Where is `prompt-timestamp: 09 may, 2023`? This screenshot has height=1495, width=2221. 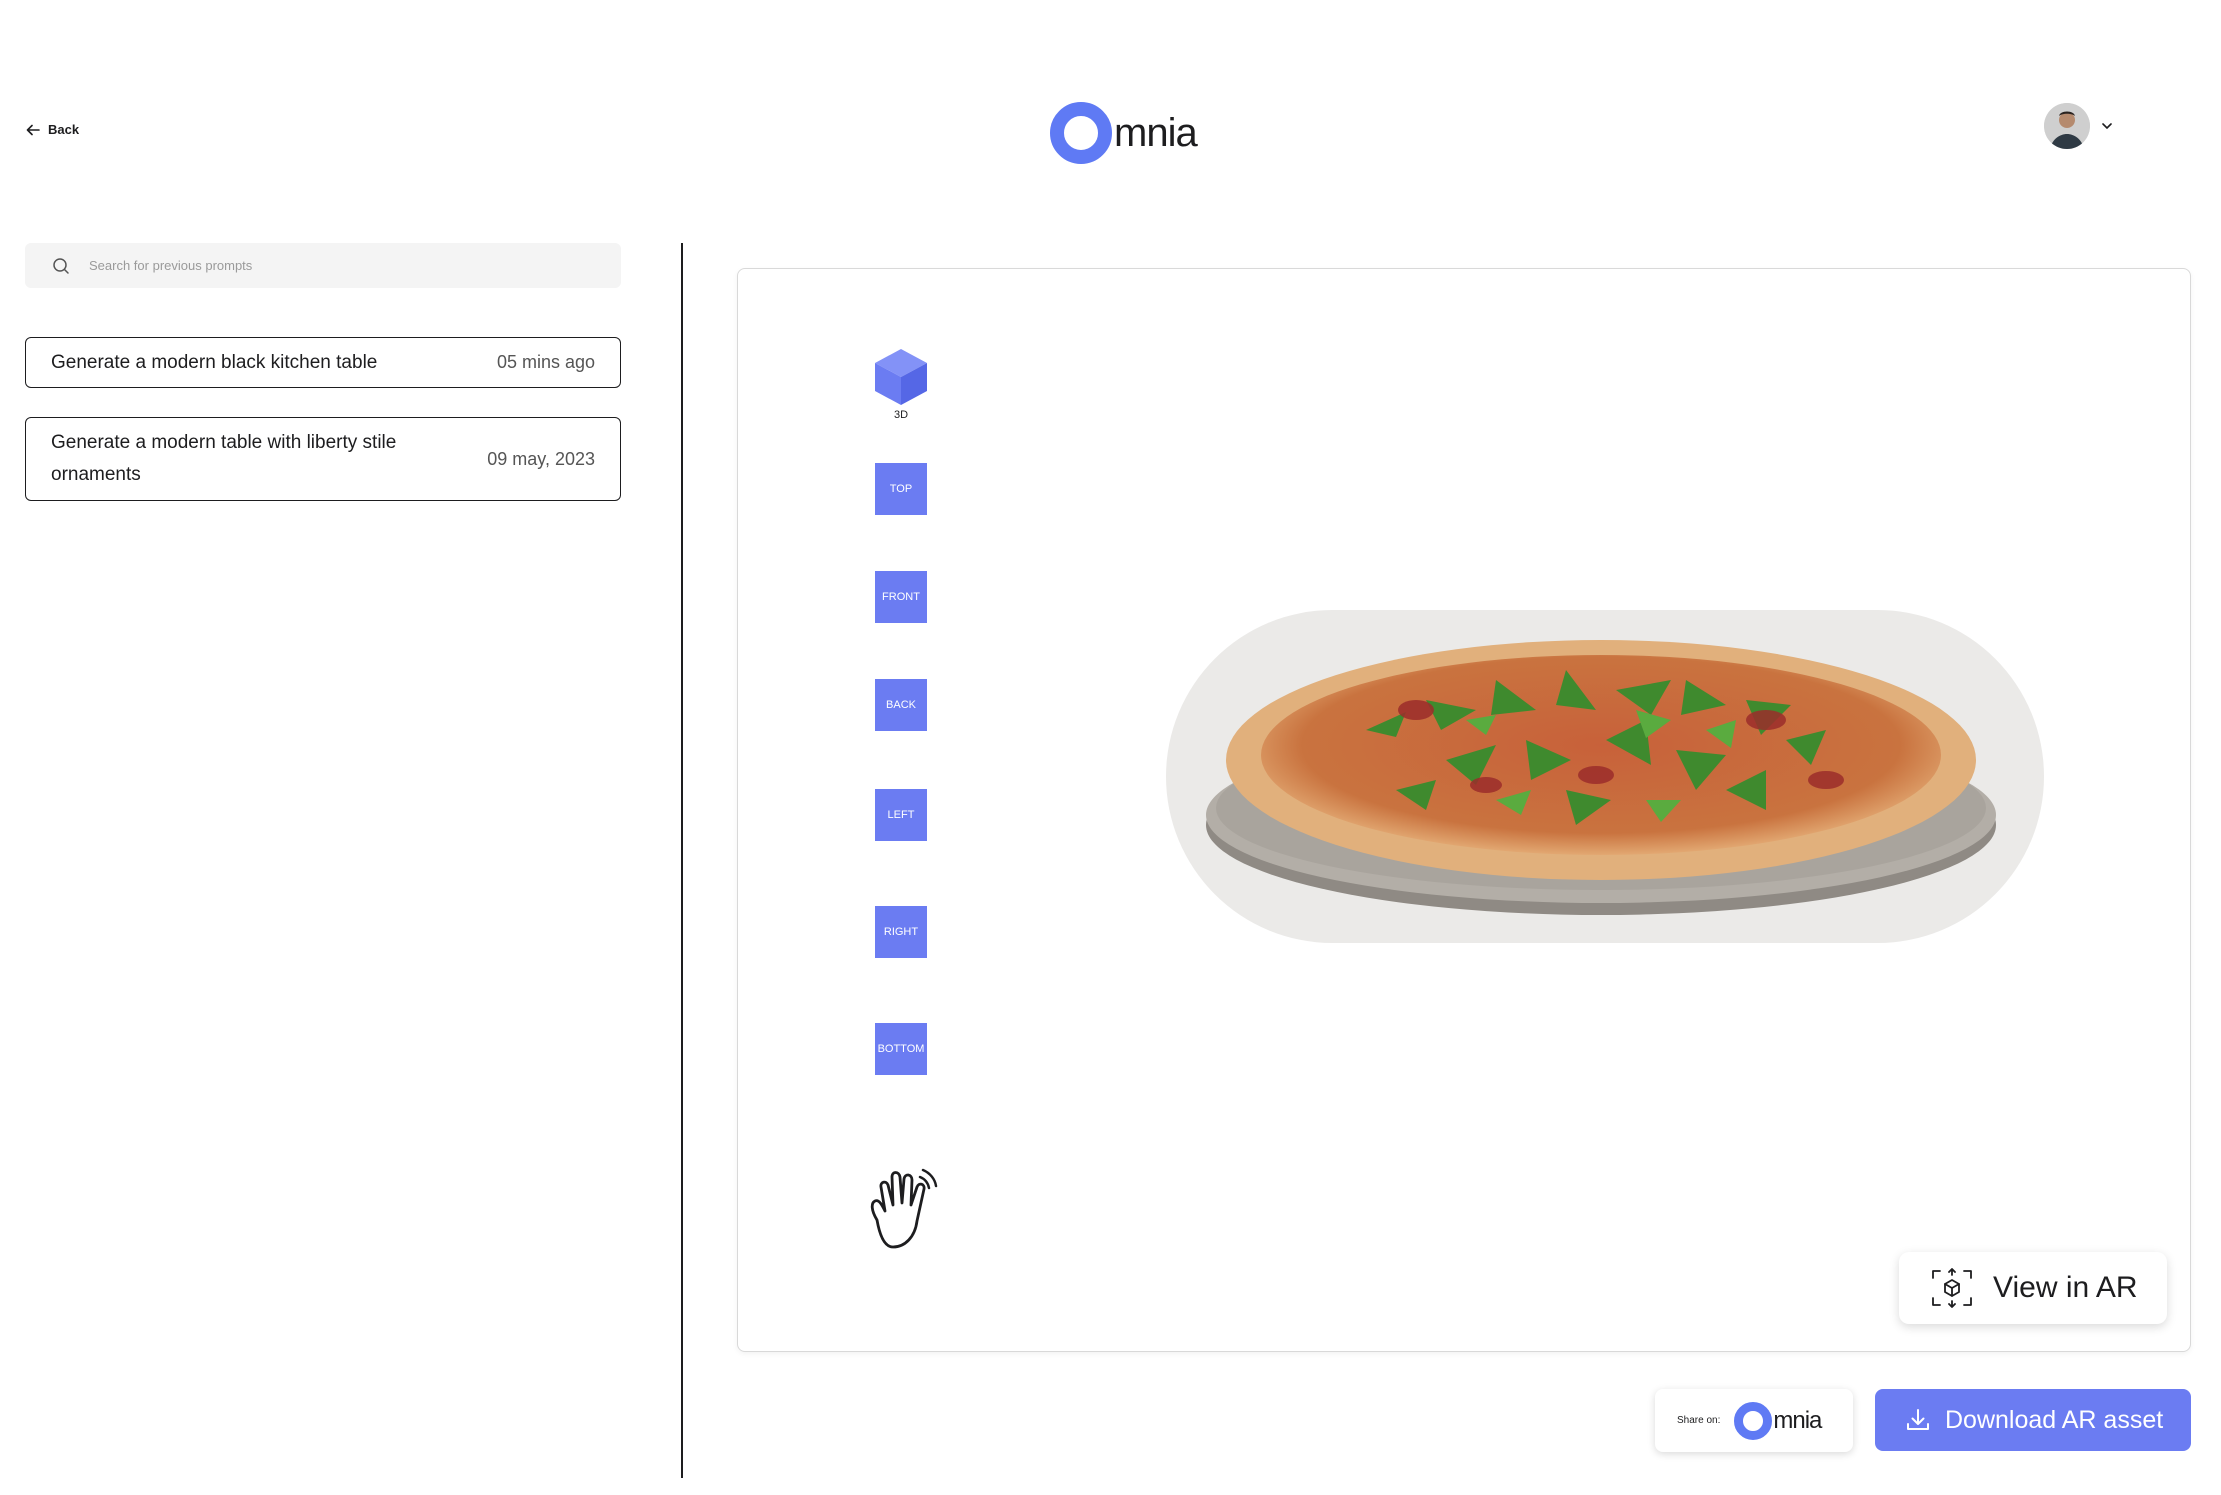
prompt-timestamp: 09 may, 2023 is located at coordinates (541, 458).